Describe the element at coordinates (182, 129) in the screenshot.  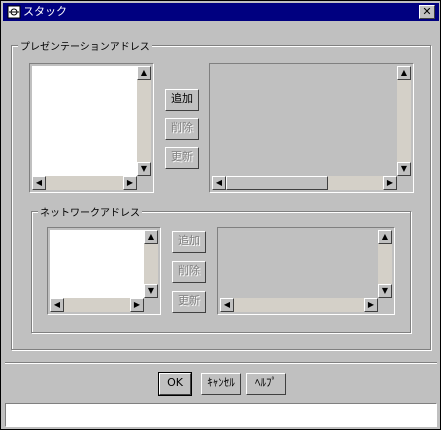
I see `presentation-delete-button: 削除` at that location.